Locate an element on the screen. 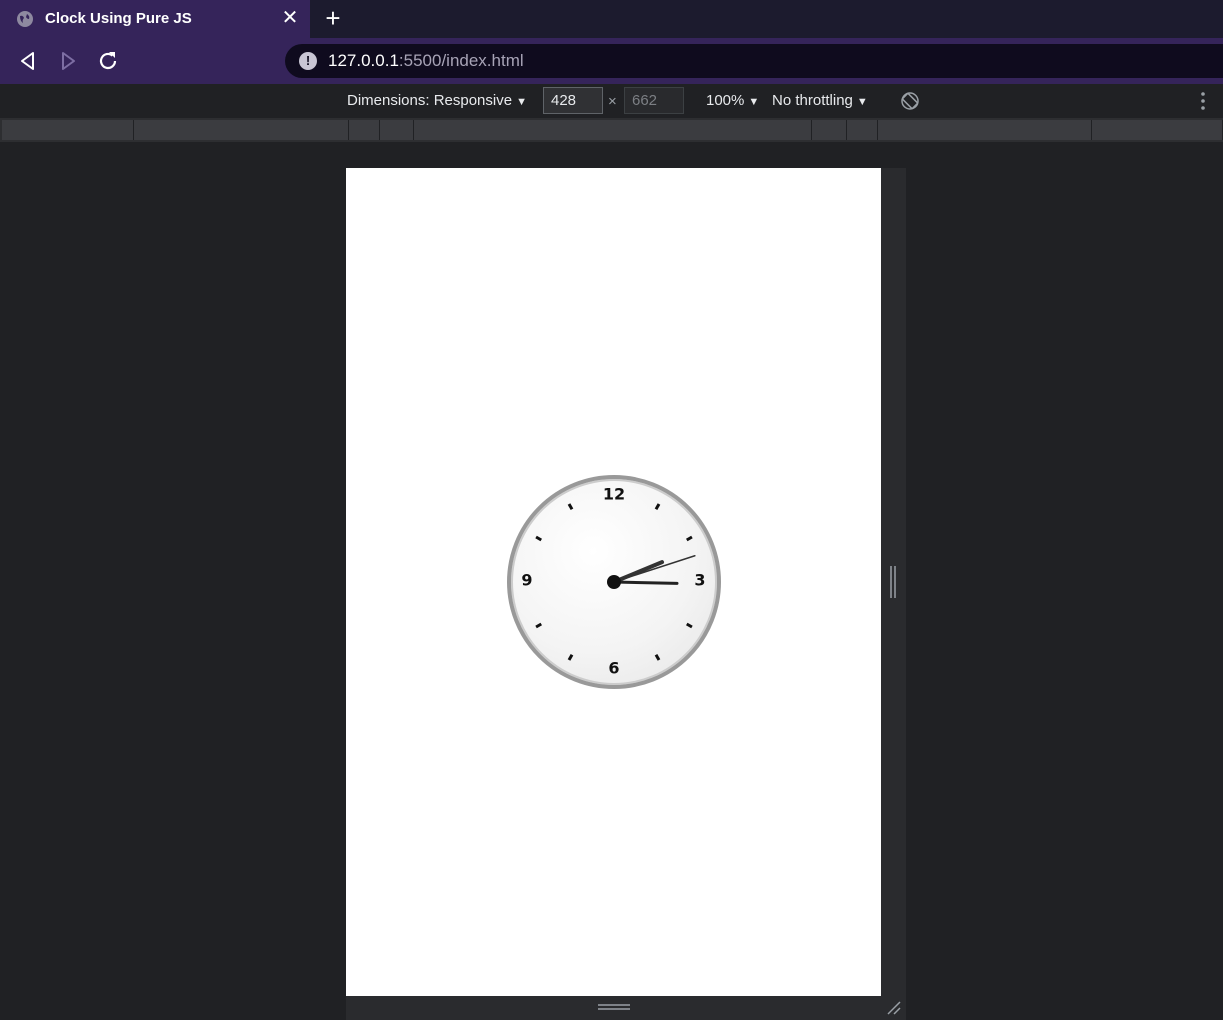 This screenshot has height=1020, width=1223. throttling-label: No throttling is located at coordinates (812, 100).